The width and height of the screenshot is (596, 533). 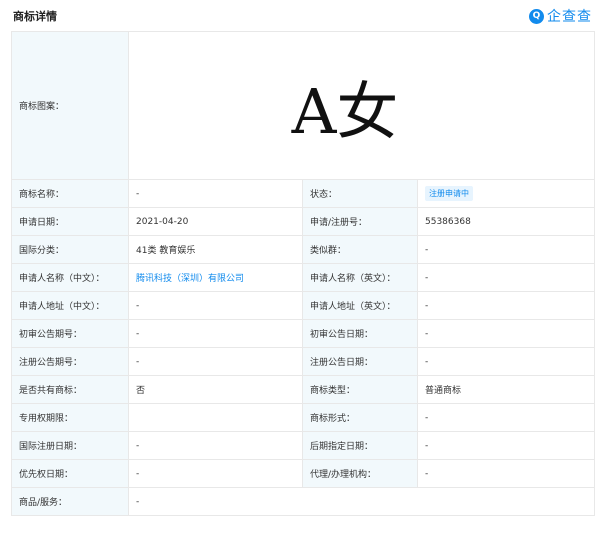 I want to click on table-row: 商品/服务： -, so click(x=303, y=501).